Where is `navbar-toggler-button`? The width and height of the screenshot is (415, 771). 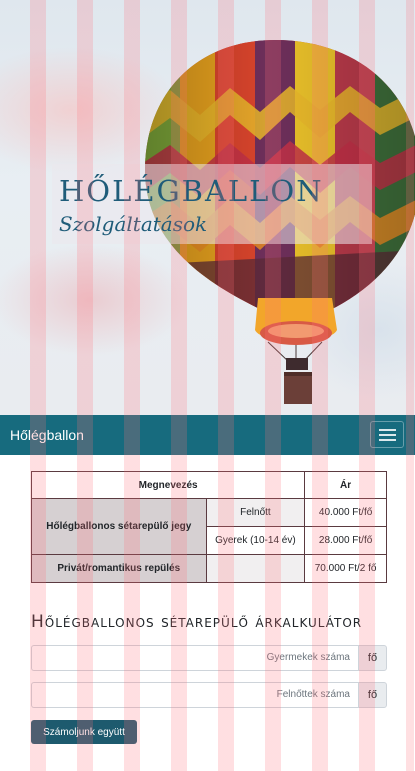
navbar-toggler-button is located at coordinates (387, 434).